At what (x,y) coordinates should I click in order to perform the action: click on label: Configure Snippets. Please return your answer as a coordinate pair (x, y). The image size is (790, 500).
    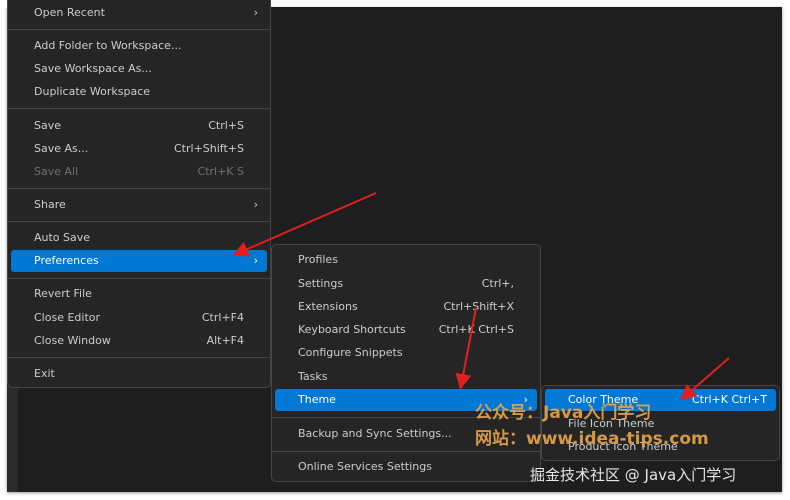
    Looking at the image, I should click on (350, 352).